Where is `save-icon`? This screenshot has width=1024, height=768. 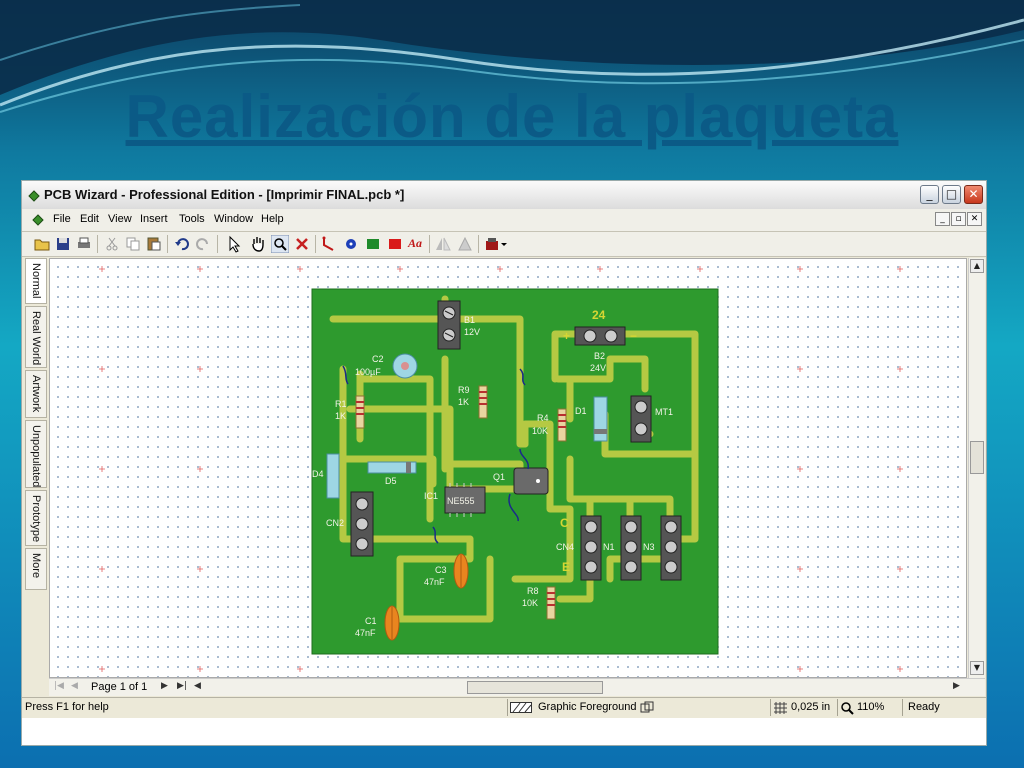
save-icon is located at coordinates (63, 244).